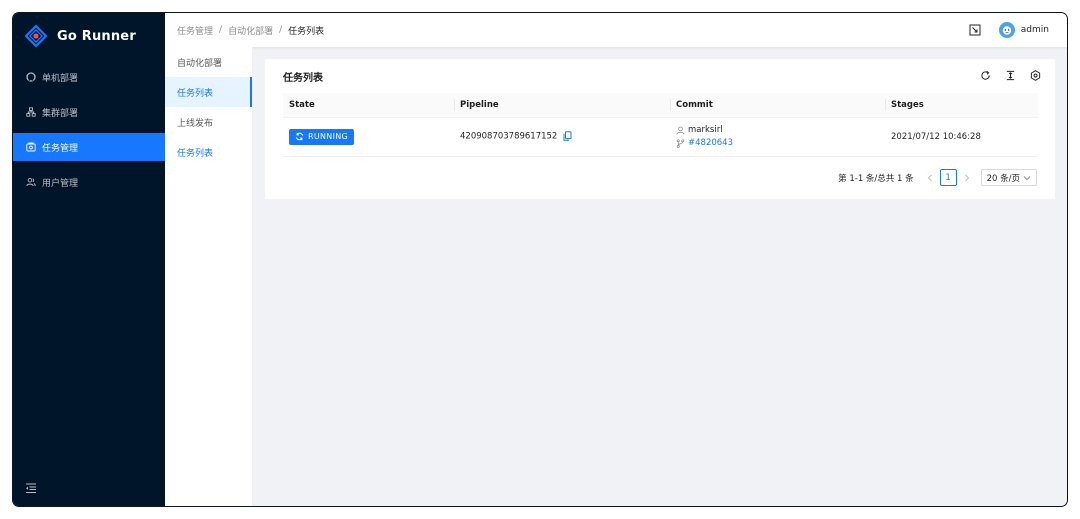  What do you see at coordinates (567, 136) in the screenshot?
I see `copy-icon` at bounding box center [567, 136].